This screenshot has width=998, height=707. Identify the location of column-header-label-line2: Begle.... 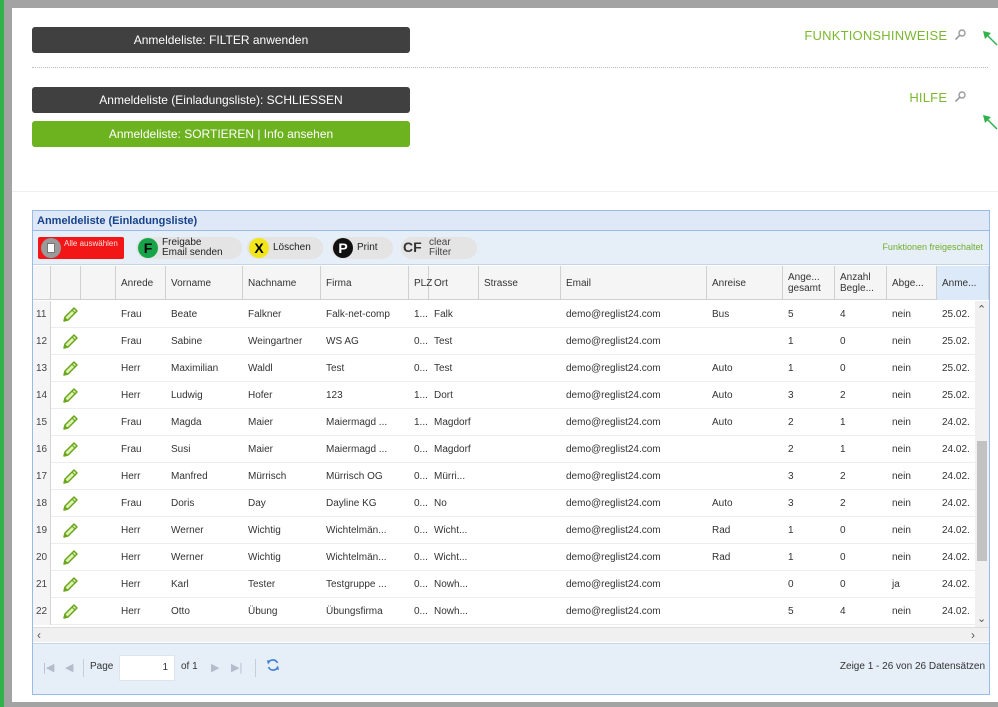
(857, 288).